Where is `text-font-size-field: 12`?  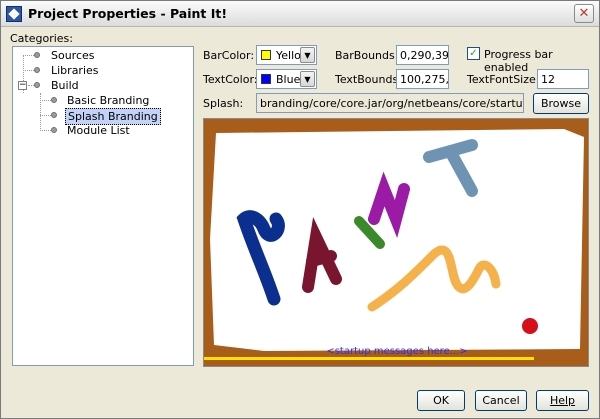
text-font-size-field: 12 is located at coordinates (563, 79).